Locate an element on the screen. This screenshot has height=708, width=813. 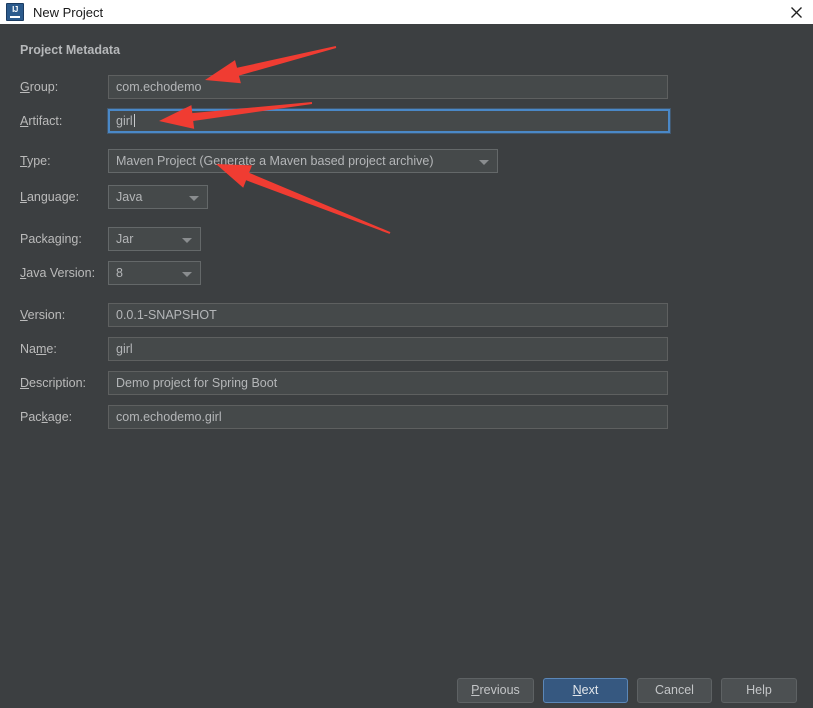
label-language: Language: is located at coordinates (50, 197).